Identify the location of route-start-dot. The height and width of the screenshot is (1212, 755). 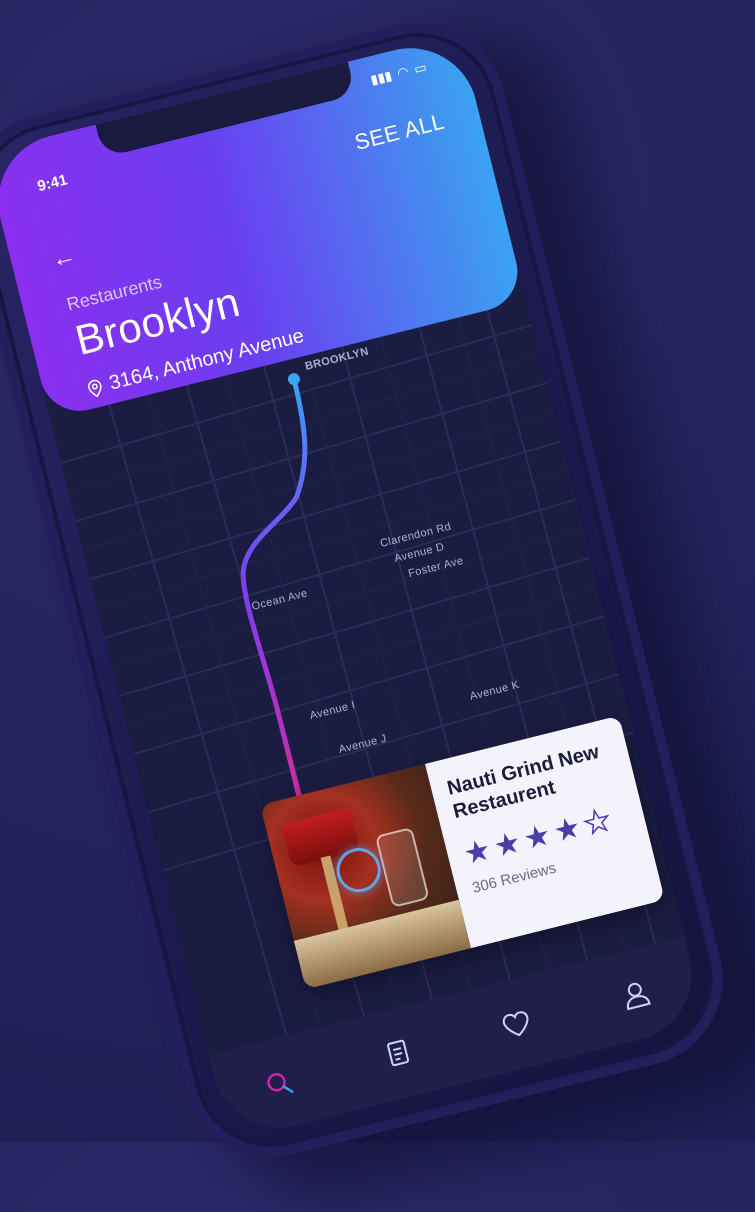
(293, 379).